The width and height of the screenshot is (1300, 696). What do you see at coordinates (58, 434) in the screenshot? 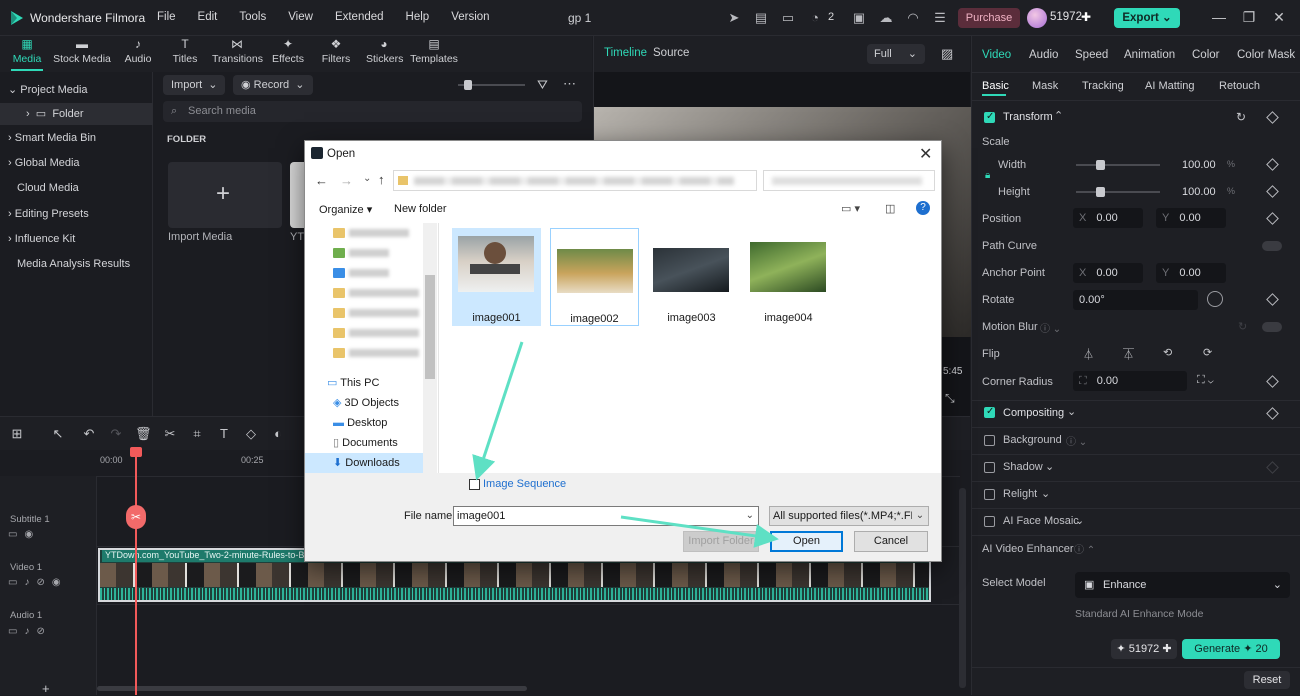
I see `select-tool-icon: ↖` at bounding box center [58, 434].